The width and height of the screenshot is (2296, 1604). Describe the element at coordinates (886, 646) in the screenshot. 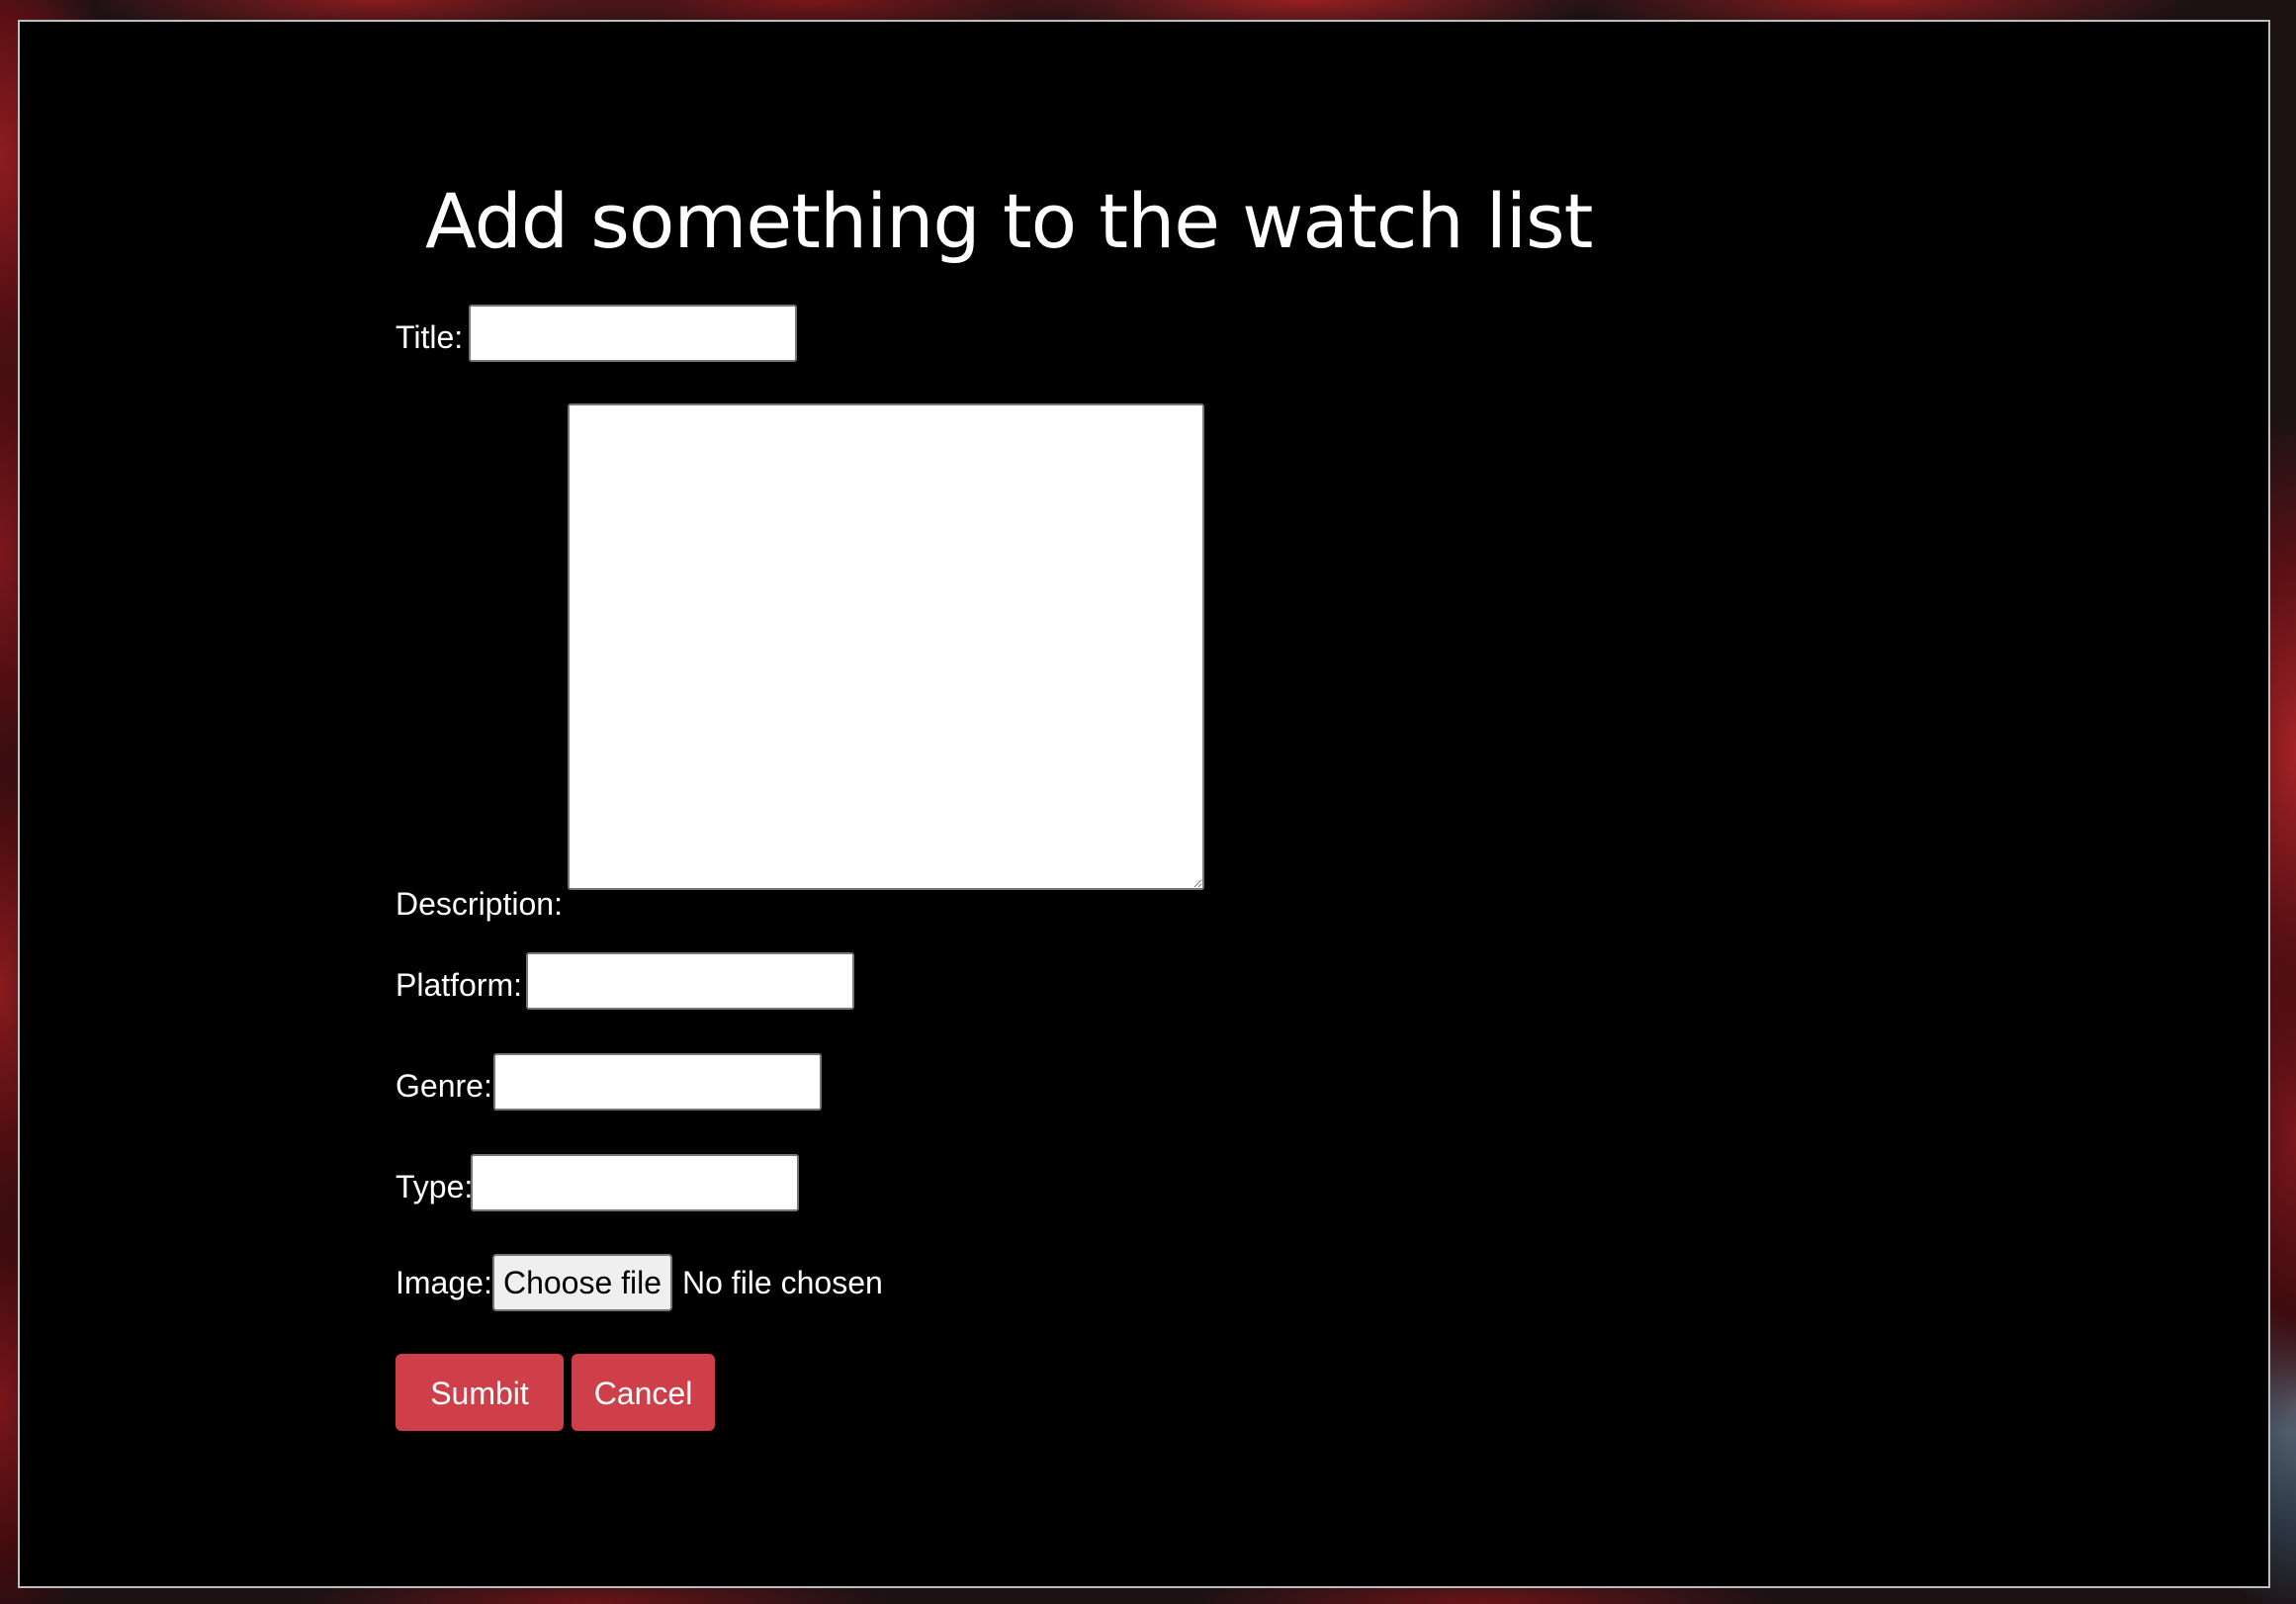

I see `description-textarea` at that location.